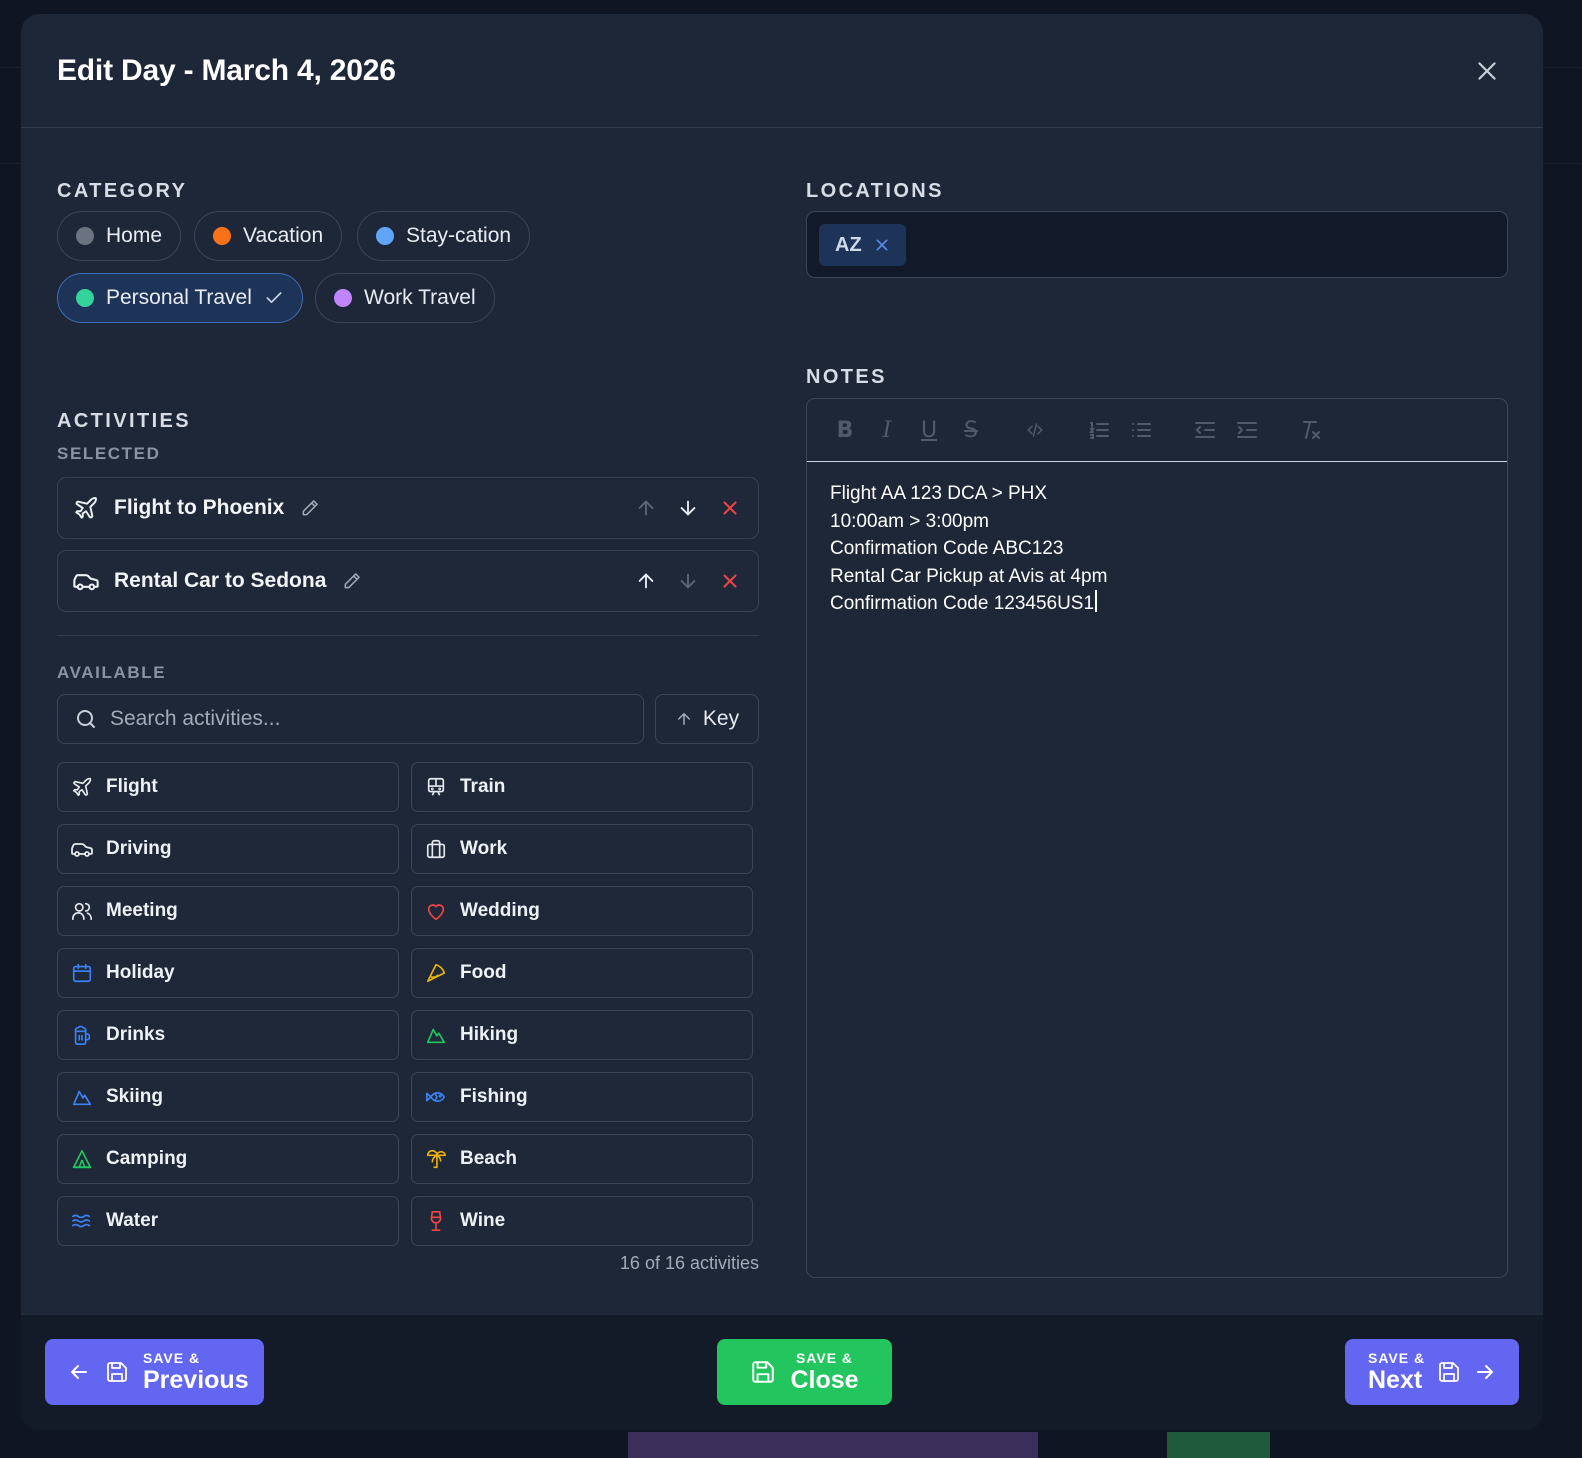 This screenshot has height=1458, width=1582. Describe the element at coordinates (142, 910) in the screenshot. I see `activity-label: Meeting` at that location.